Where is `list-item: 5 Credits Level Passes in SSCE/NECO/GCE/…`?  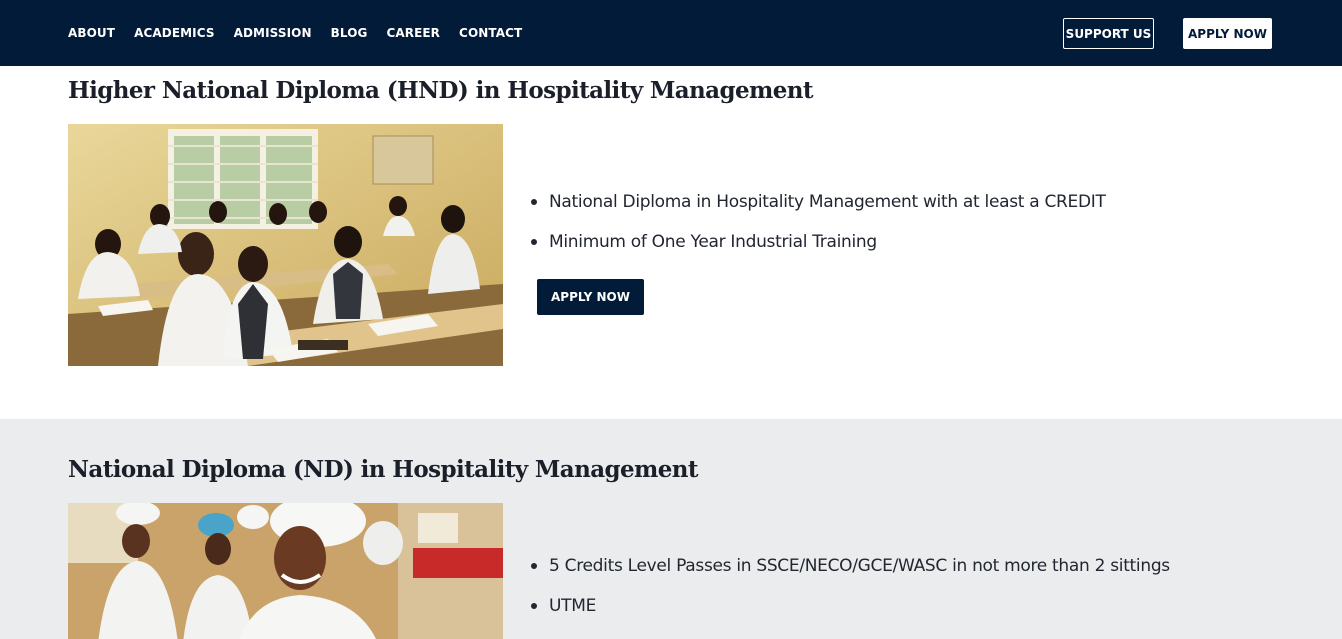 list-item: 5 Credits Level Passes in SSCE/NECO/GCE/… is located at coordinates (849, 574).